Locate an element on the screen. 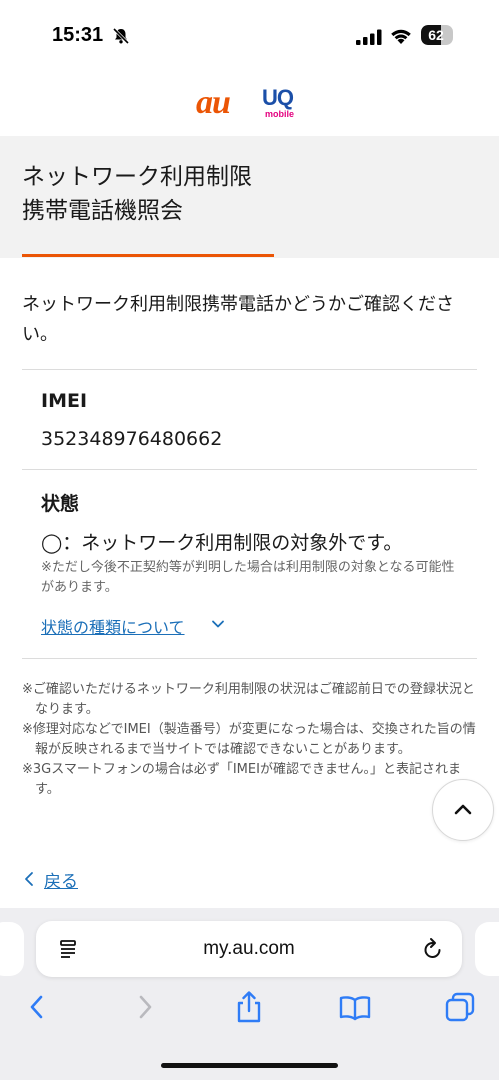  intro-text: ネットワーク利用制限携帯電話かどうかご確認ください。 is located at coordinates (238, 319).